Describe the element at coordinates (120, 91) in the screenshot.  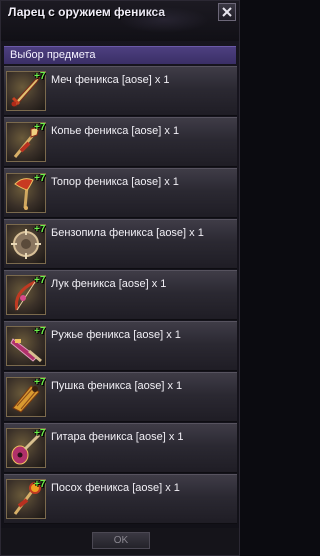
I see `list-item: +7 Меч феникса [aose] x 1` at that location.